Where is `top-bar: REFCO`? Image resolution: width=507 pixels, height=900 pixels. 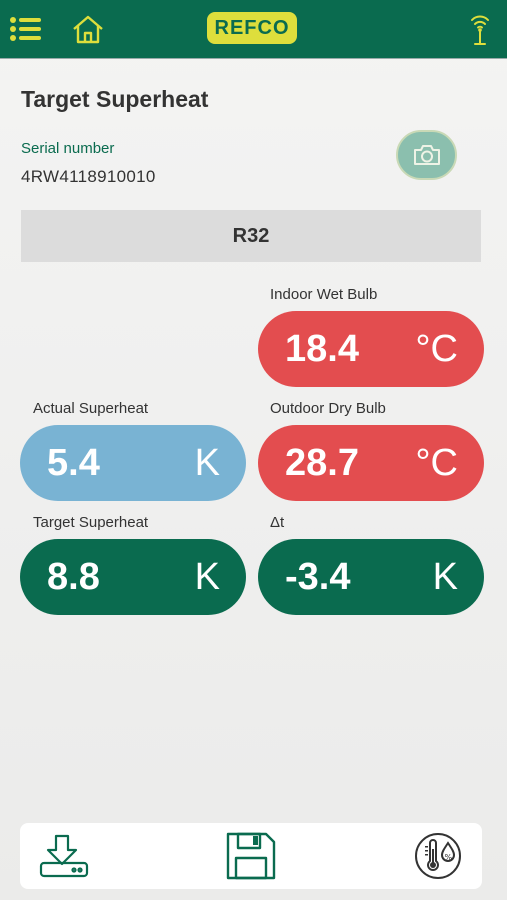
top-bar: REFCO is located at coordinates (253, 29).